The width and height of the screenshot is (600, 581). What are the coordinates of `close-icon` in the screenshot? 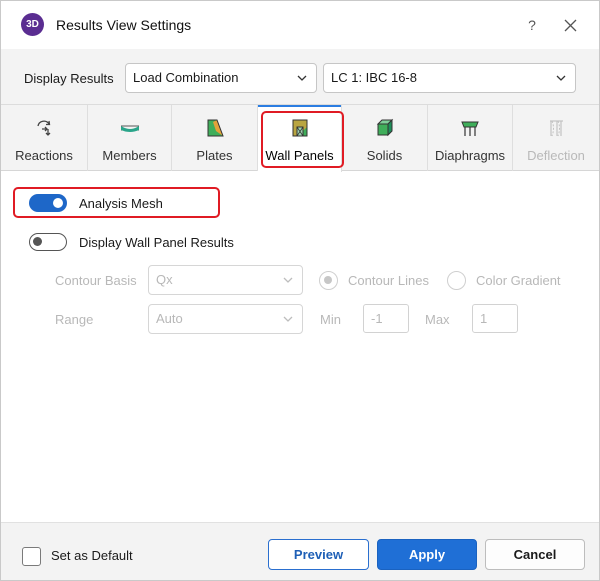 It's located at (570, 25).